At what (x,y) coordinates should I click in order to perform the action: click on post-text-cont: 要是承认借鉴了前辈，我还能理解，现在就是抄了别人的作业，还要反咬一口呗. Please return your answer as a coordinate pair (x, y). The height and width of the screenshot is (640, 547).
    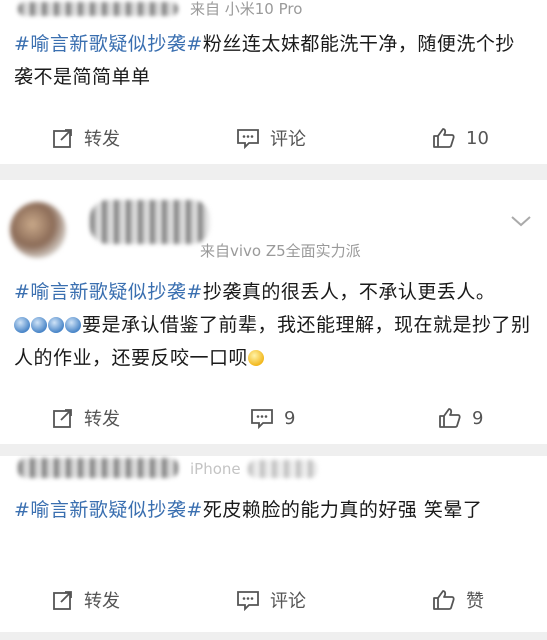
    Looking at the image, I should click on (272, 341).